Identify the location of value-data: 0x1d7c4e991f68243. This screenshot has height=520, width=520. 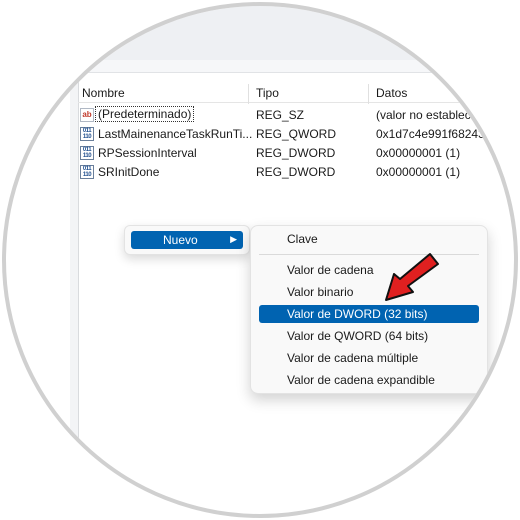
(430, 134).